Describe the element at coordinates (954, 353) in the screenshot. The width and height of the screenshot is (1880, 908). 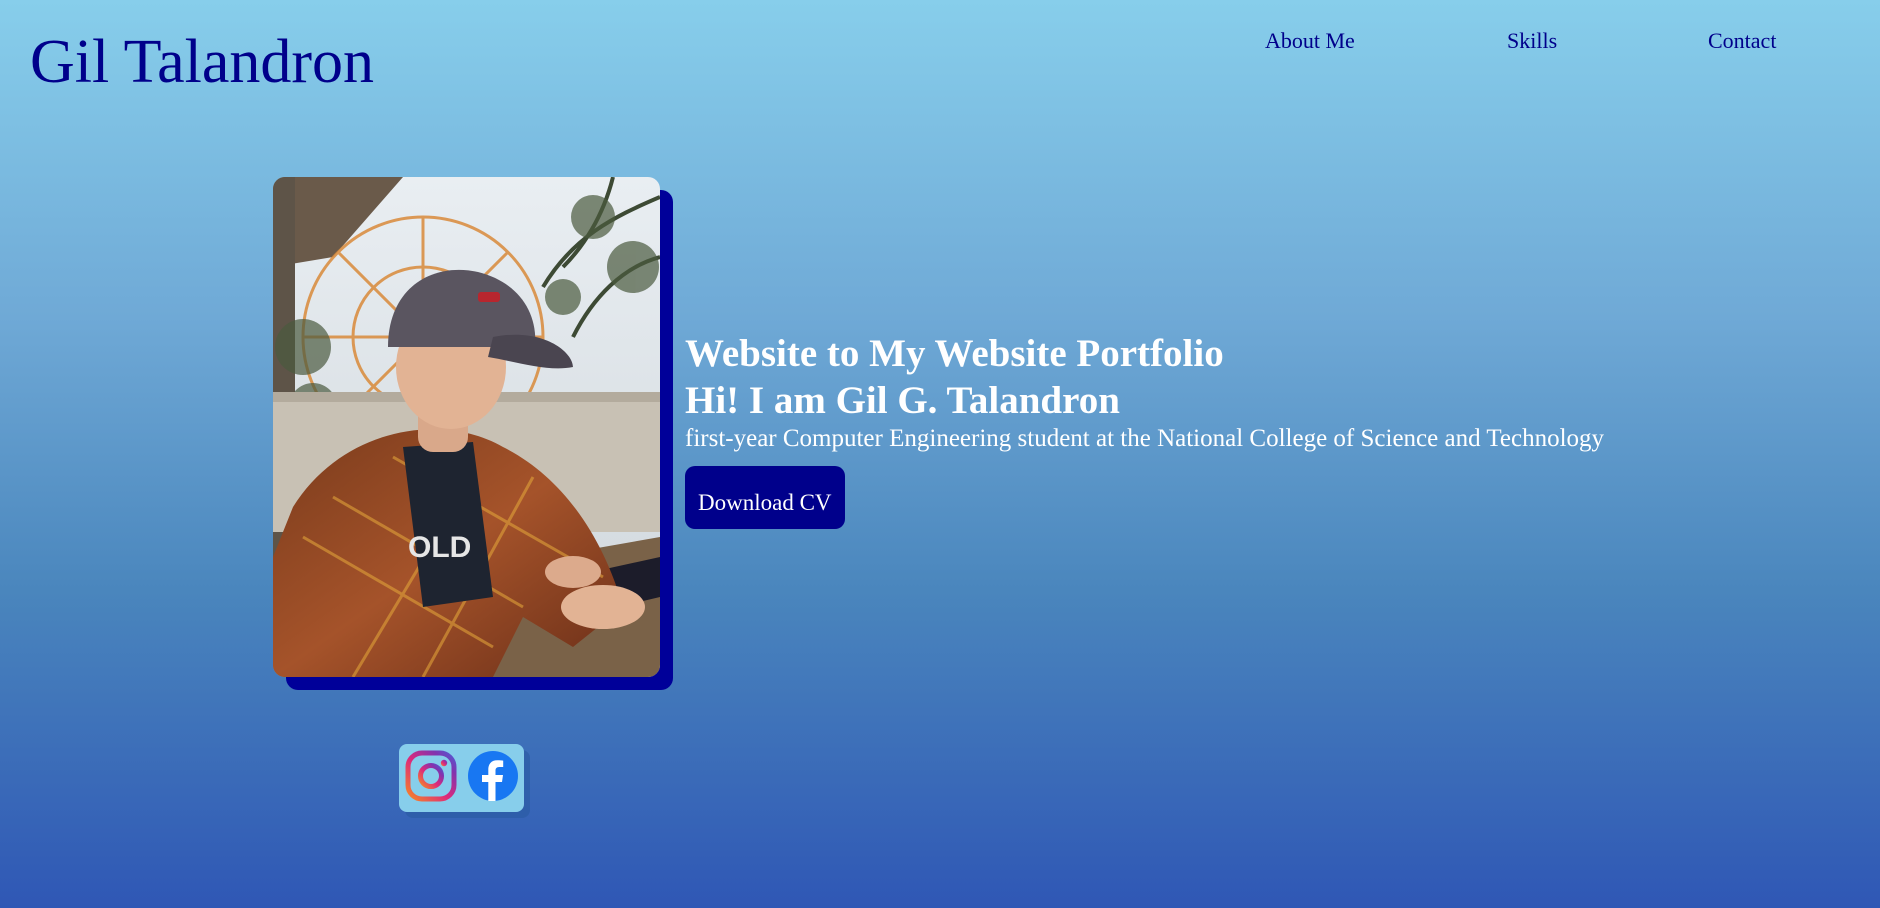
I see `hero-headline: Website to My Website Portfolio` at that location.